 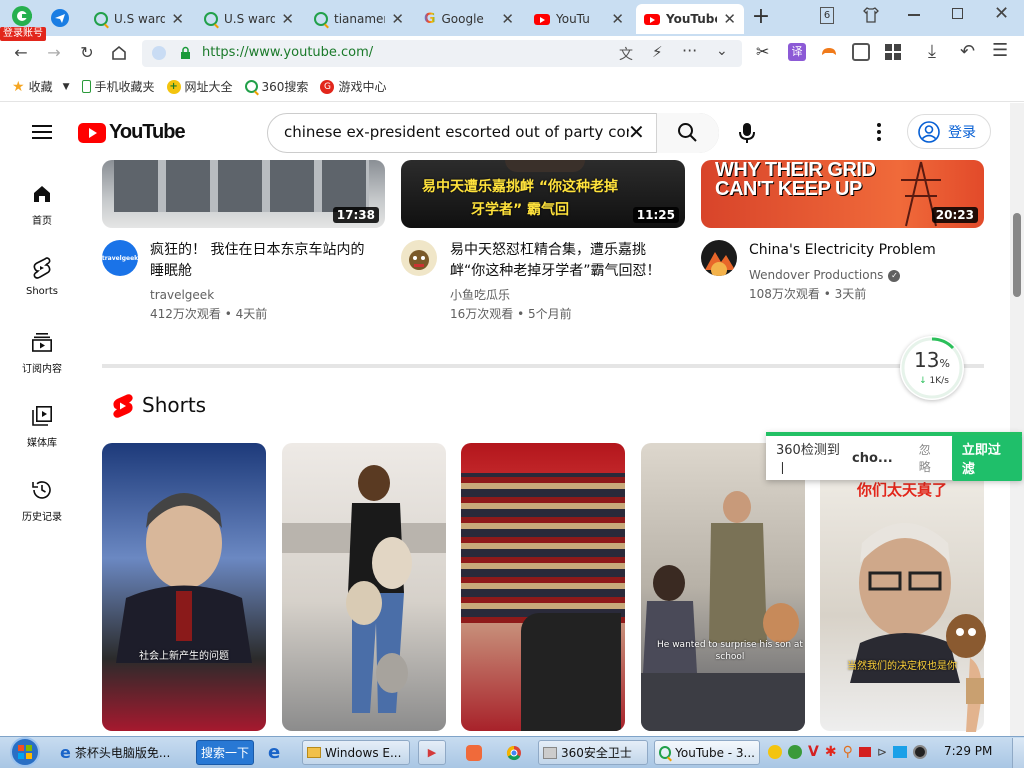 What do you see at coordinates (432, 752) in the screenshot?
I see `taskbar-item-media: ▶` at bounding box center [432, 752].